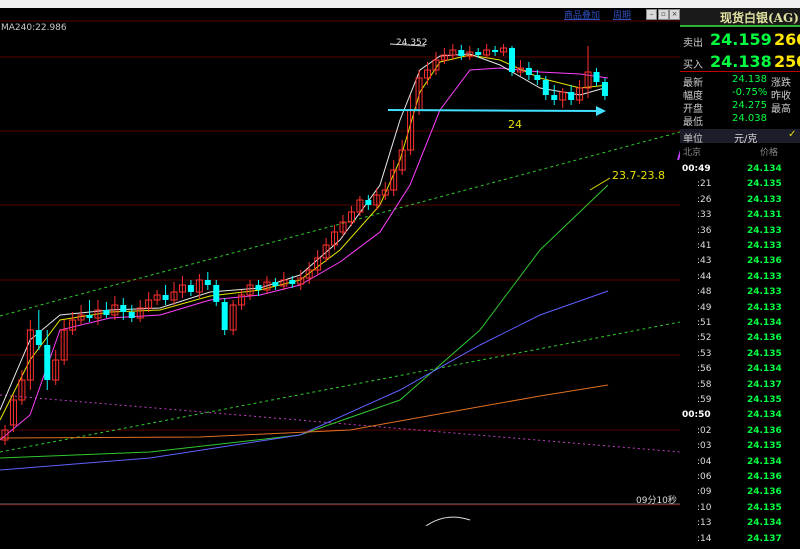  What do you see at coordinates (704, 384) in the screenshot?
I see `tick-time: :58` at bounding box center [704, 384].